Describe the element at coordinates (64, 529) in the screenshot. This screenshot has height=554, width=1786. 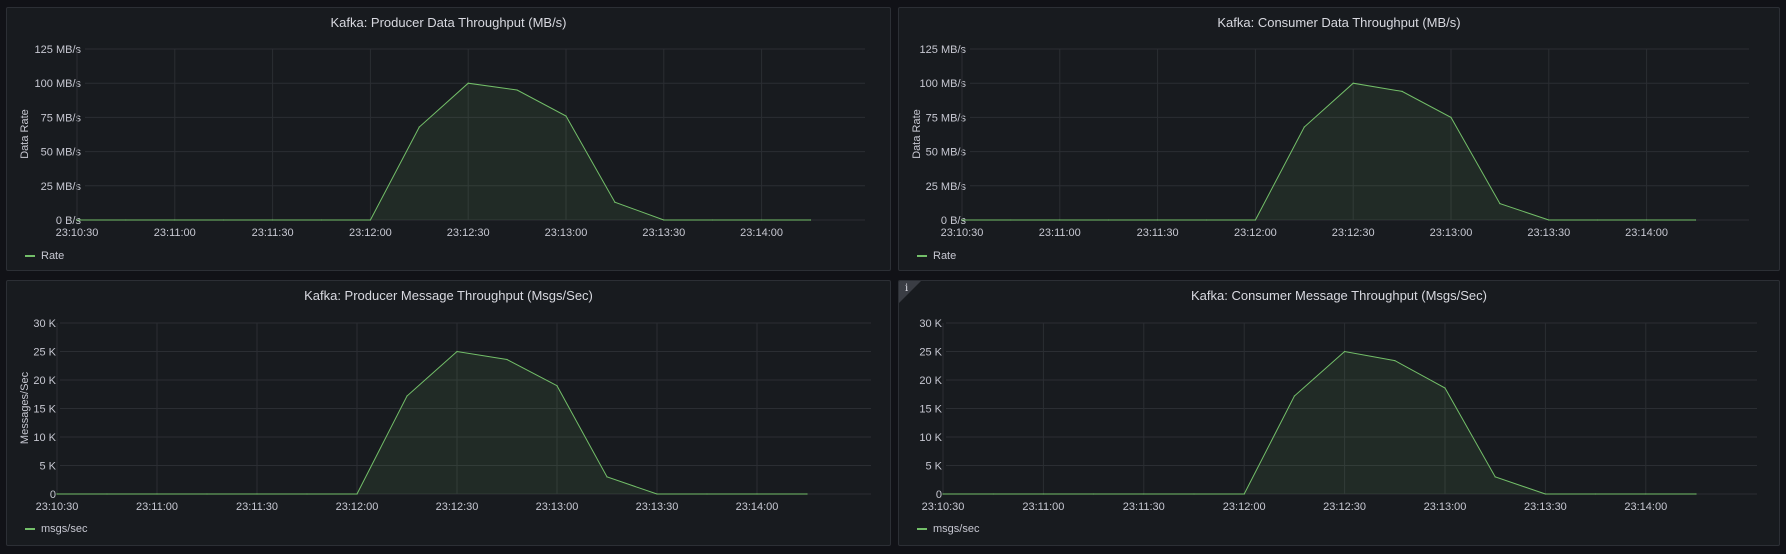
I see `legend-label: msgs/sec` at that location.